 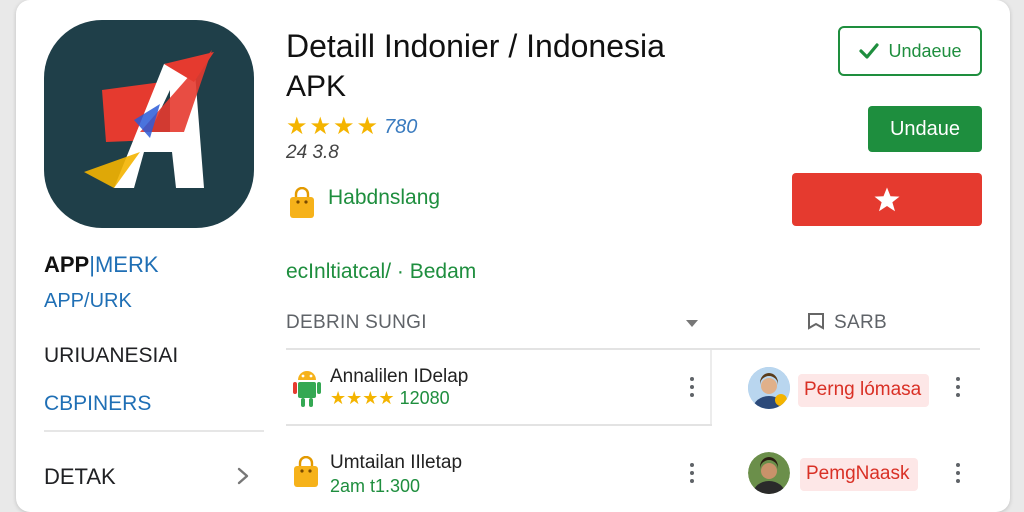 What do you see at coordinates (97, 404) in the screenshot?
I see `nav-link-cbpiners: CBPINERS` at bounding box center [97, 404].